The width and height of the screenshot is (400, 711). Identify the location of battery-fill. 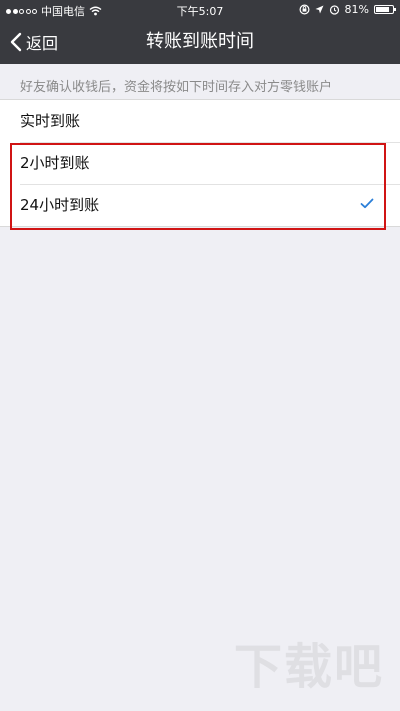
(382, 9).